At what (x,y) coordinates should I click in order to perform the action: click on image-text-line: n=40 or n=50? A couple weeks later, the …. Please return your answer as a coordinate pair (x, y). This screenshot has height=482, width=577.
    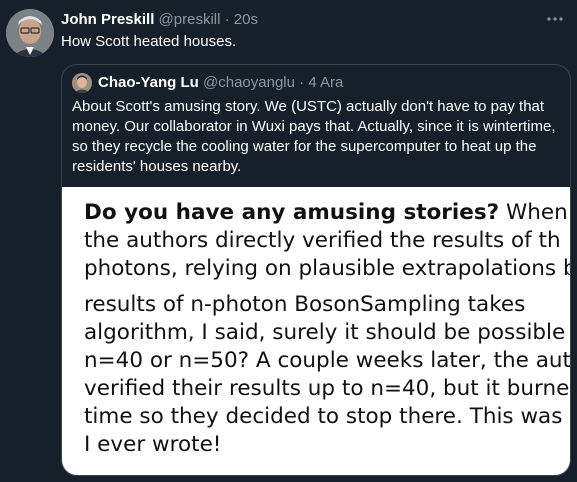
    Looking at the image, I should click on (327, 360).